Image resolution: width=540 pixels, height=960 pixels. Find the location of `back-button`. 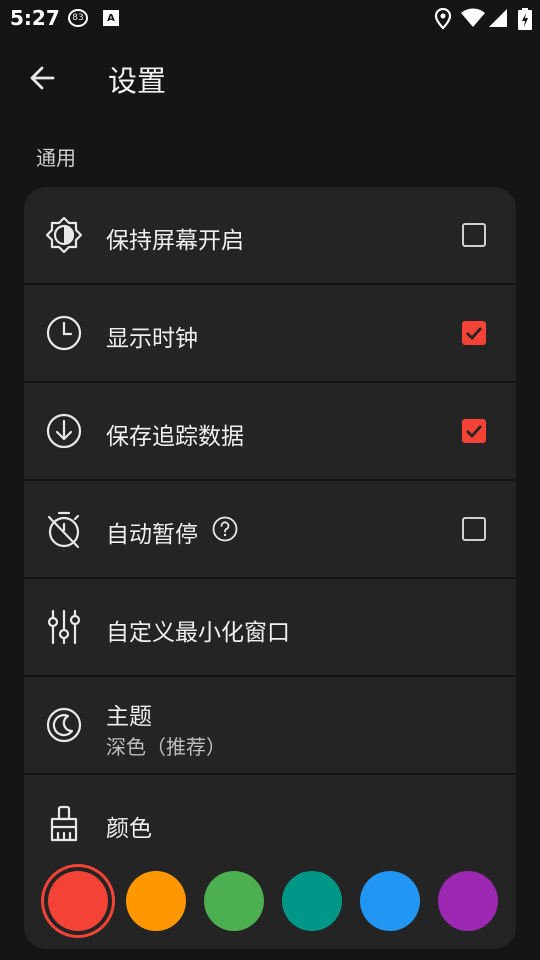

back-button is located at coordinates (42, 78).